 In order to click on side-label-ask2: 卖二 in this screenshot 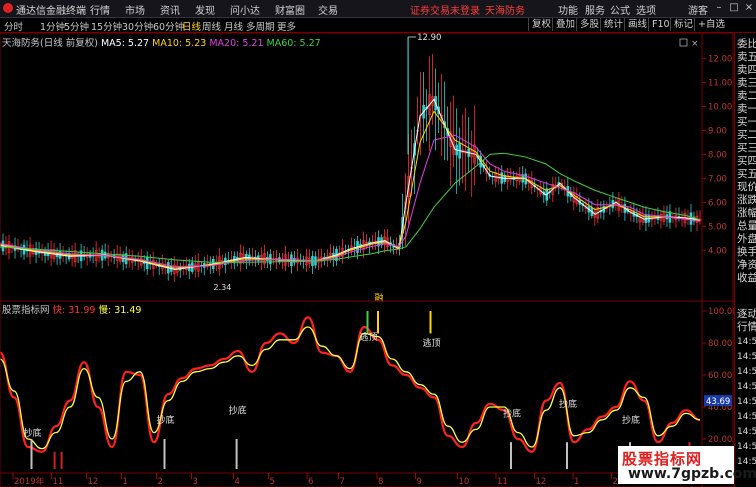, I will do `click(746, 96)`.